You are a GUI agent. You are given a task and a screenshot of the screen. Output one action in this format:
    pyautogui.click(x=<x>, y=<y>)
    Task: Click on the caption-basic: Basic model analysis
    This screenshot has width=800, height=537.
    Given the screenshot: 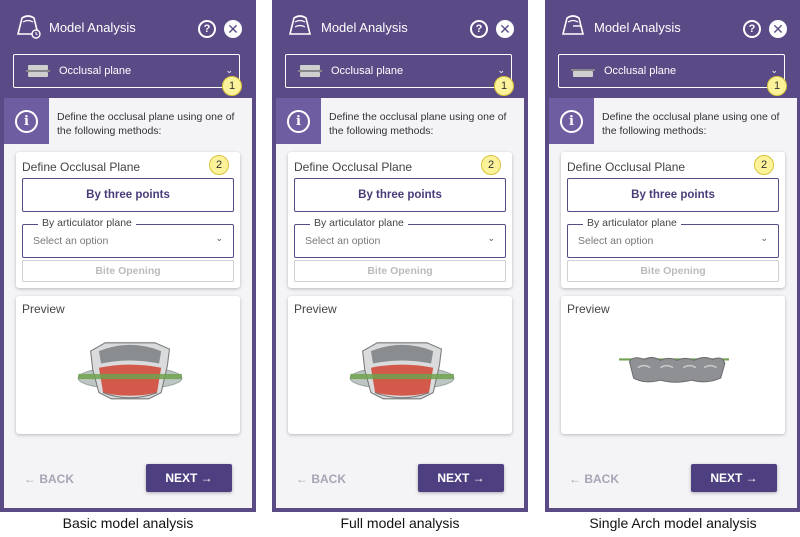 What is the action you would take?
    pyautogui.click(x=128, y=523)
    